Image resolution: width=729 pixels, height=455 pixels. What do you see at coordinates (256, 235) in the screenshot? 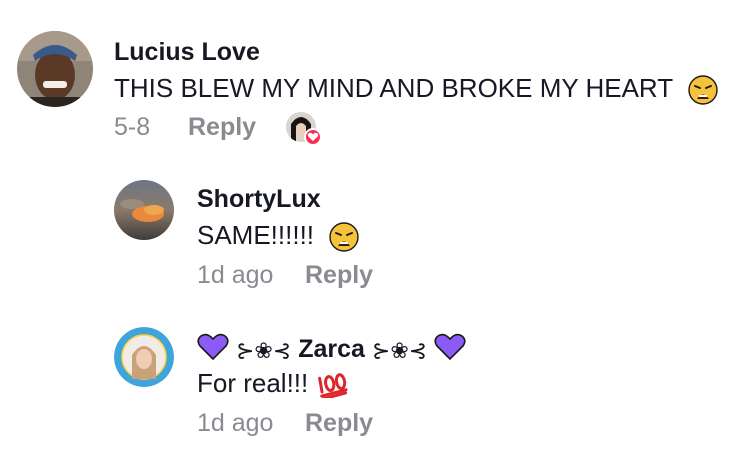
I see `comment-text-content: SAME!!!!!!` at bounding box center [256, 235].